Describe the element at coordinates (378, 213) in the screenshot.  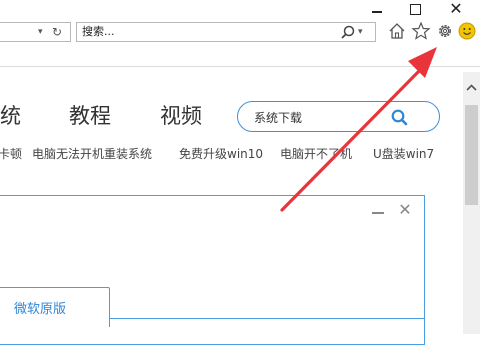
I see `dialog-minimize-button` at that location.